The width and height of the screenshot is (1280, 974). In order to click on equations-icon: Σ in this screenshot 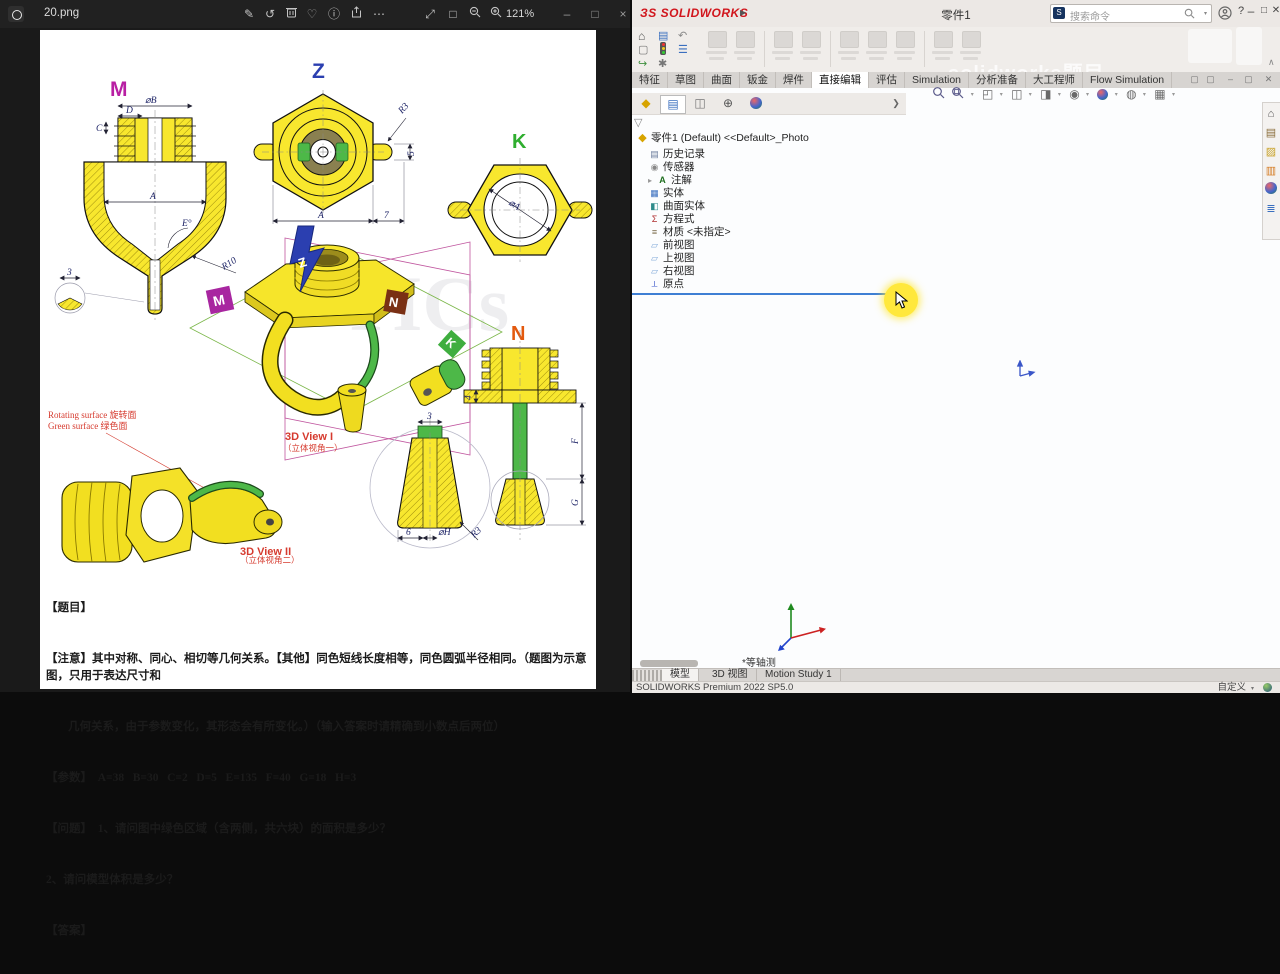, I will do `click(654, 219)`.